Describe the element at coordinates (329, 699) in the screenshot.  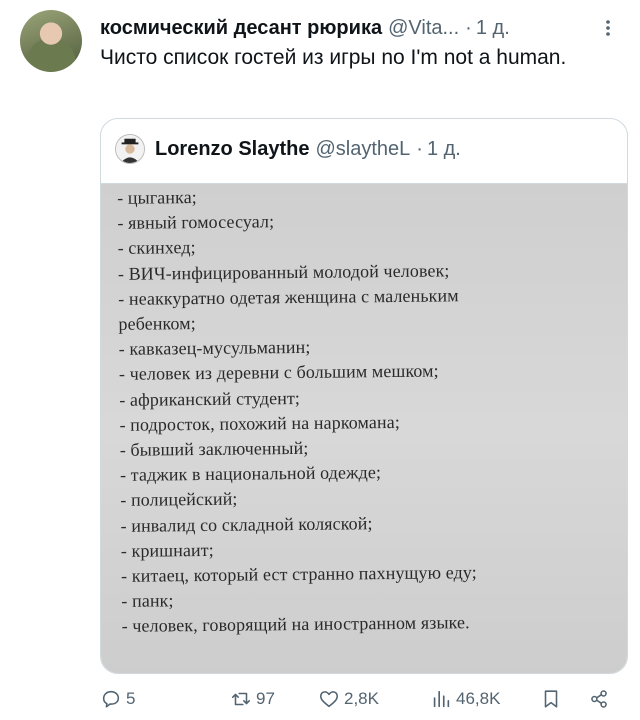
I see `heart-icon` at that location.